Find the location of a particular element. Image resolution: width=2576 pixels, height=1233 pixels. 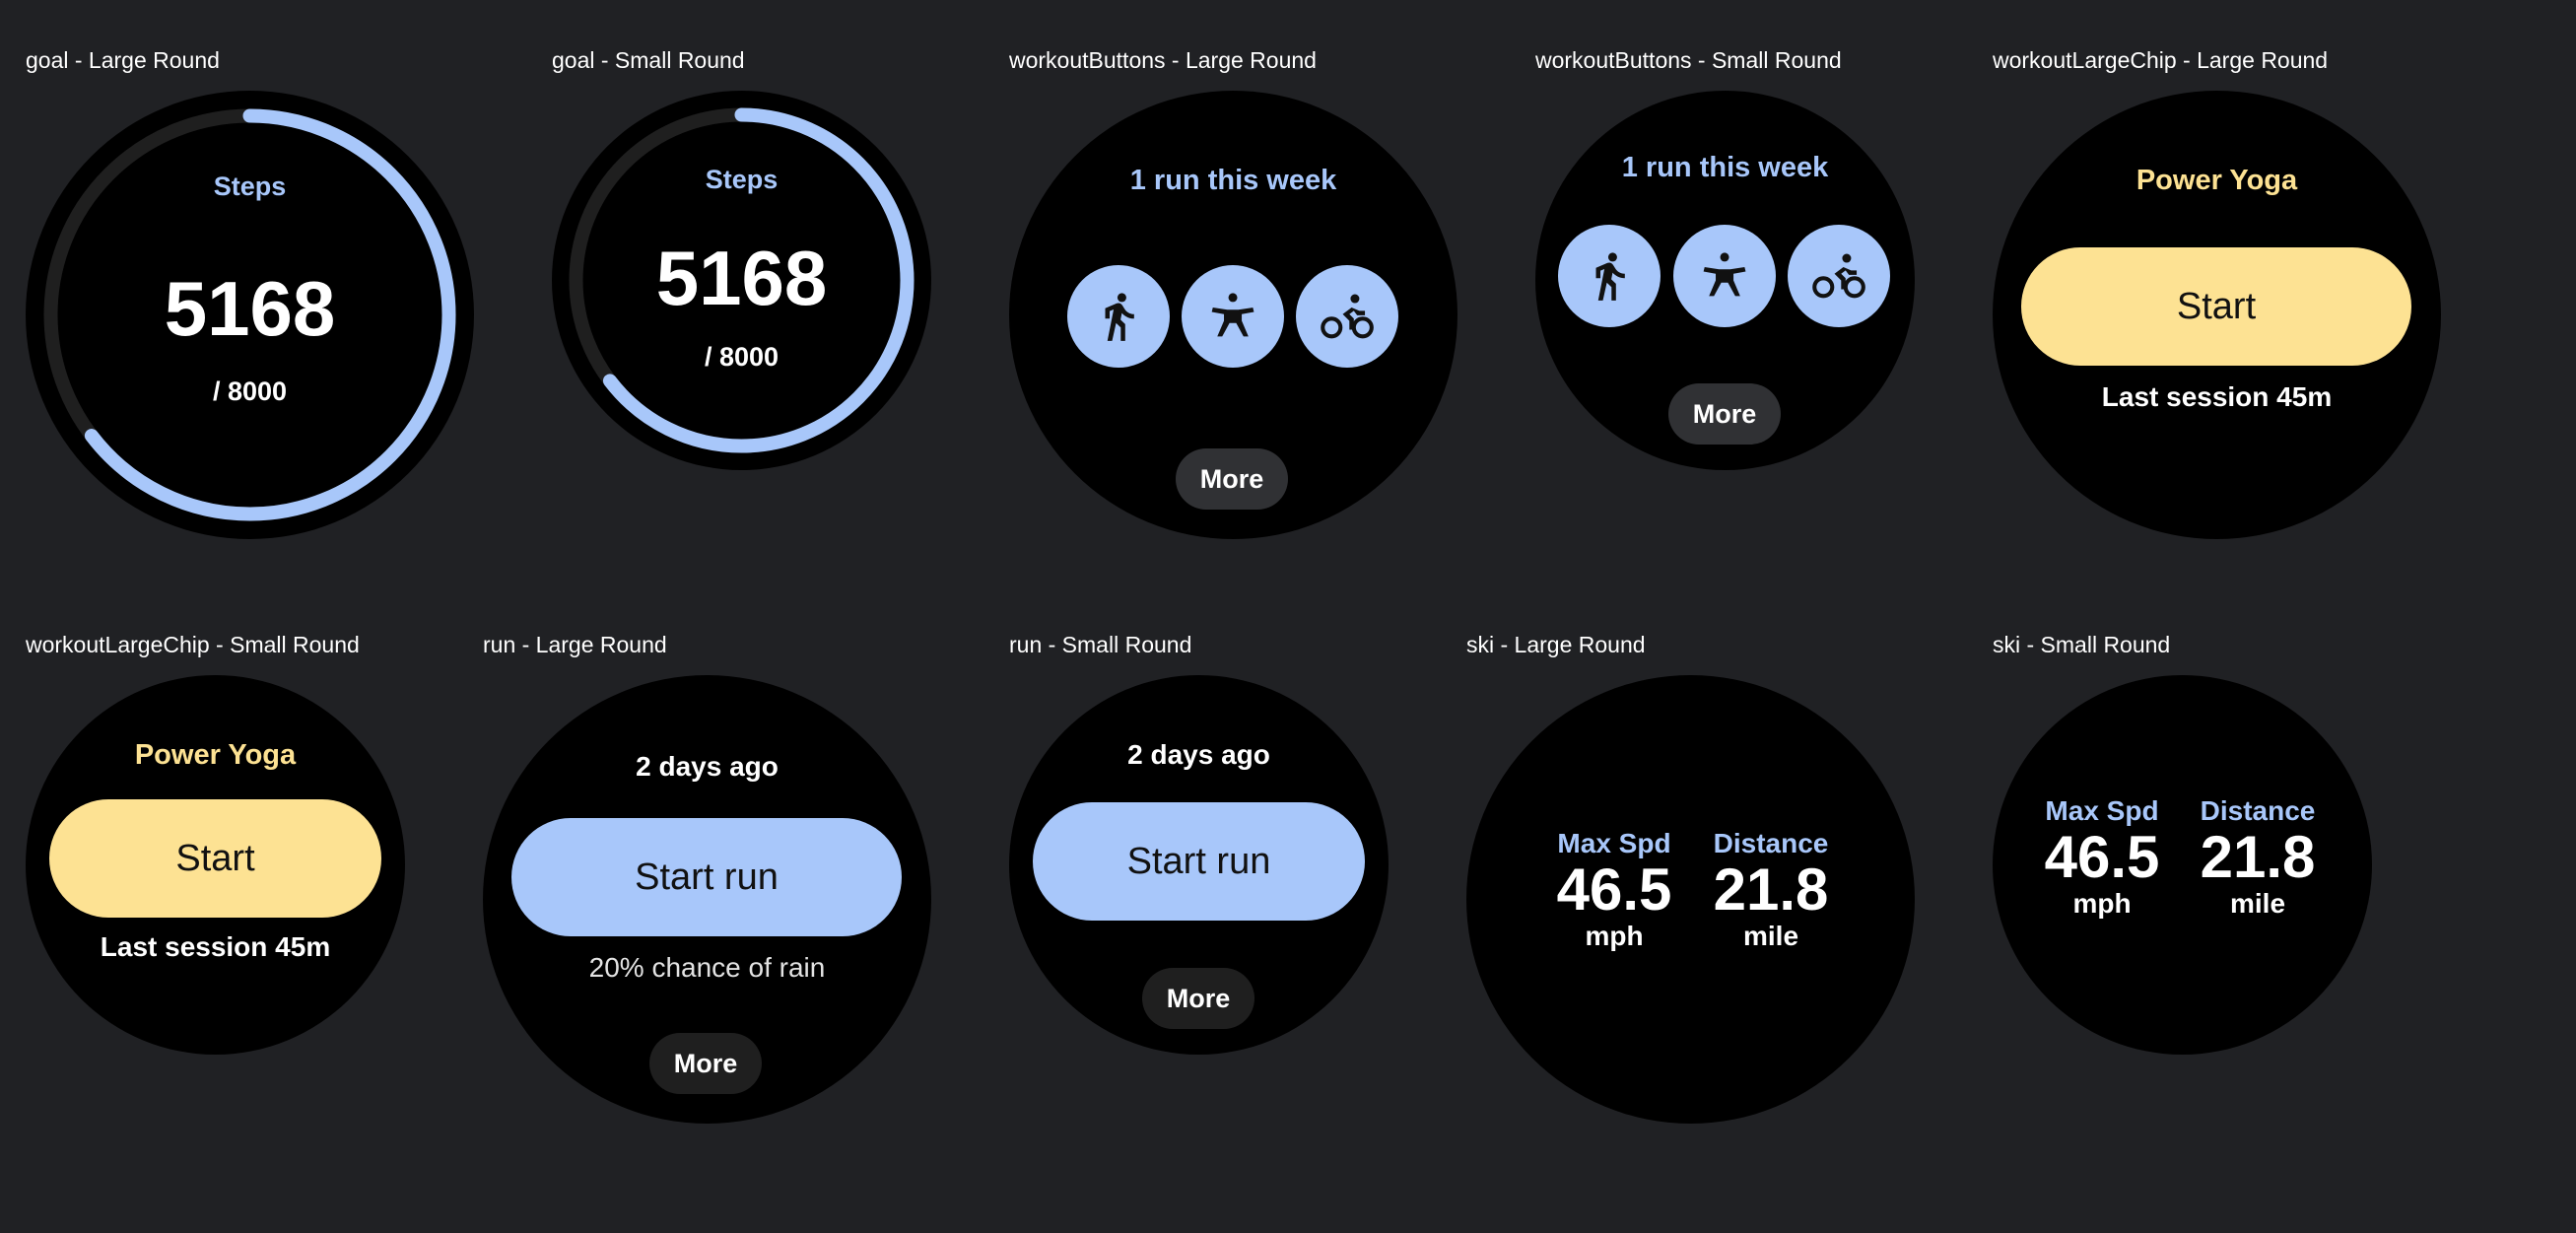

watch-run-small: 2 days ago Start run More is located at coordinates (1199, 865).